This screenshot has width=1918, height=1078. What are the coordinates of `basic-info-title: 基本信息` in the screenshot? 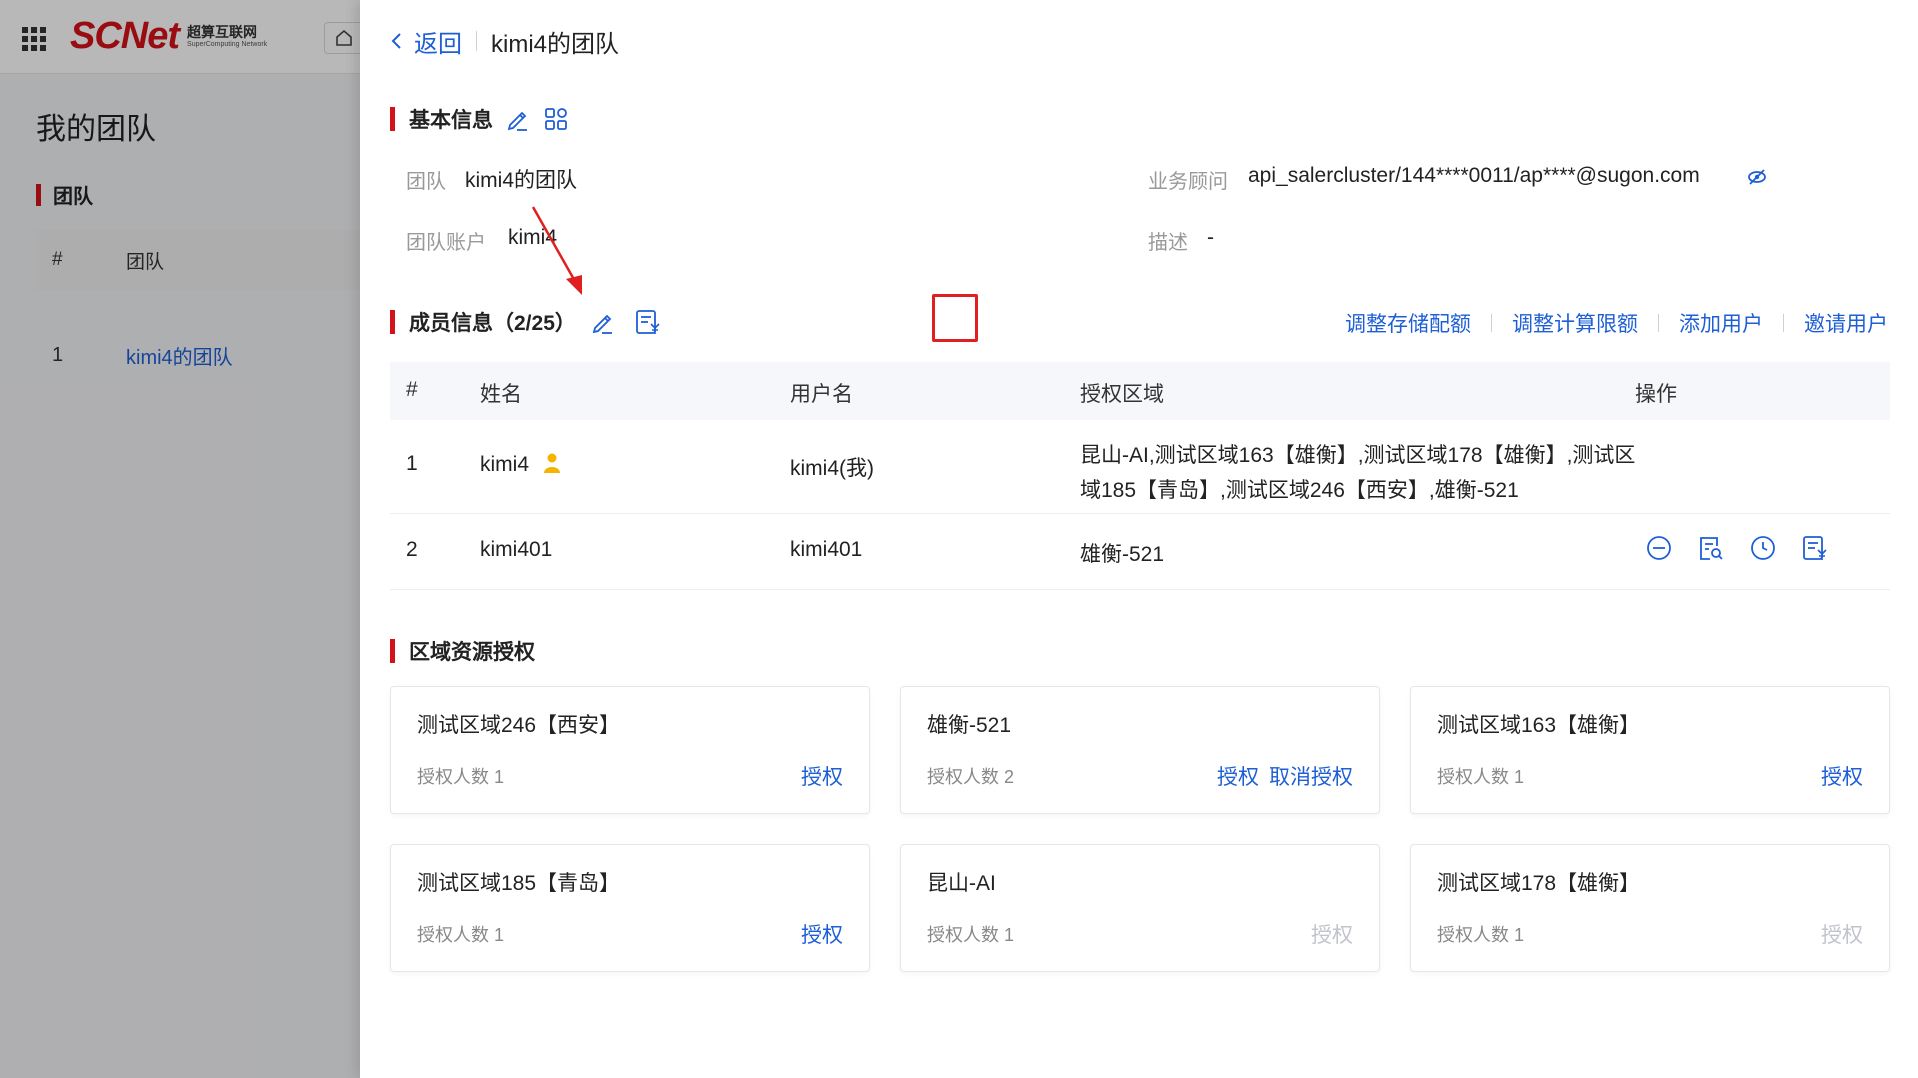 It's located at (479, 119).